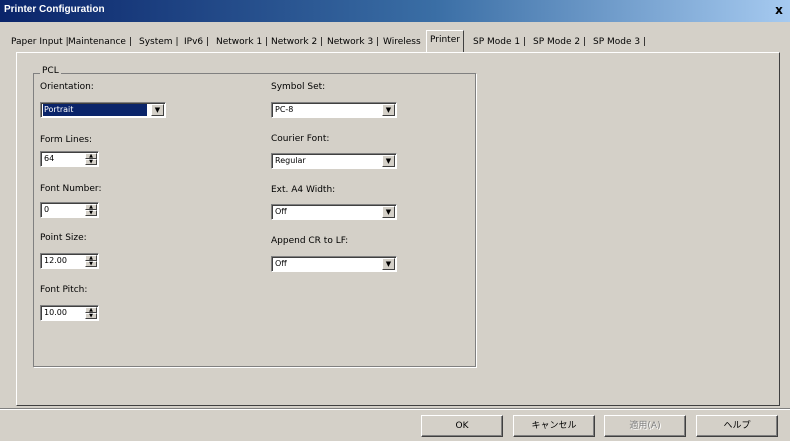  Describe the element at coordinates (645, 426) in the screenshot. I see `apply-button: 適用(A)` at that location.